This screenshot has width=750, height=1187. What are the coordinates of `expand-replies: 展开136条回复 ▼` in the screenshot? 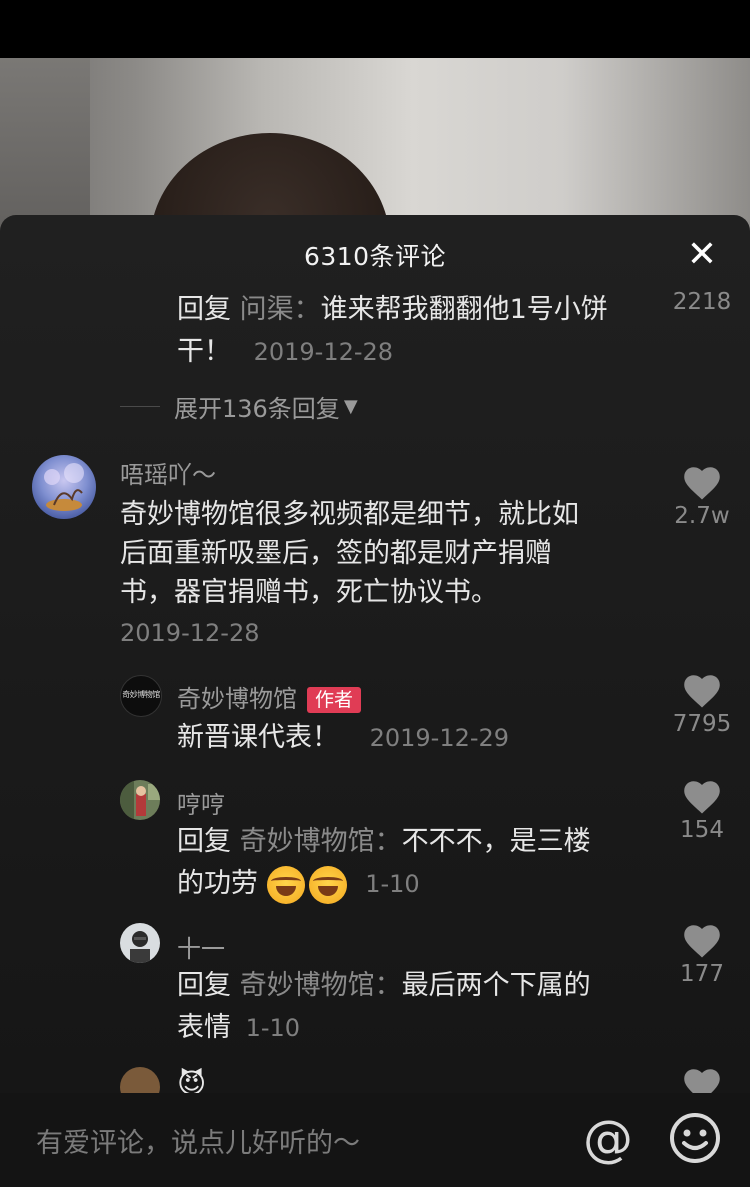 It's located at (239, 407).